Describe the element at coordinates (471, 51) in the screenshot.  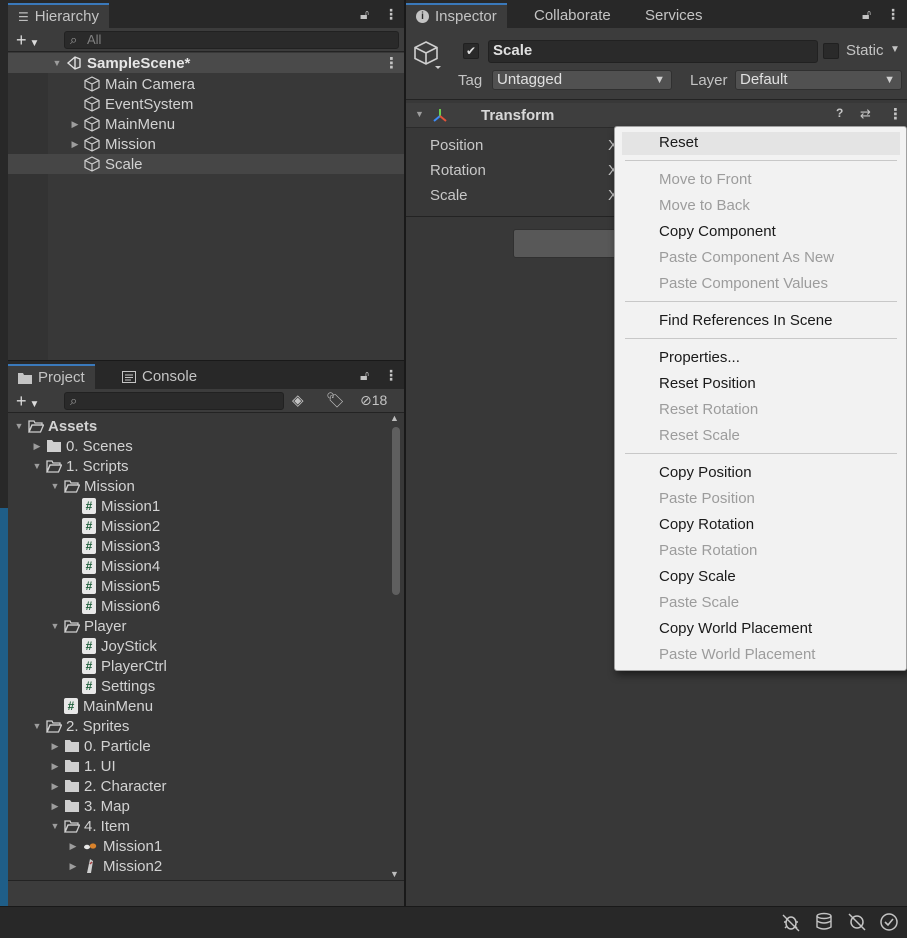
I see `active-checkbox: ✔` at that location.